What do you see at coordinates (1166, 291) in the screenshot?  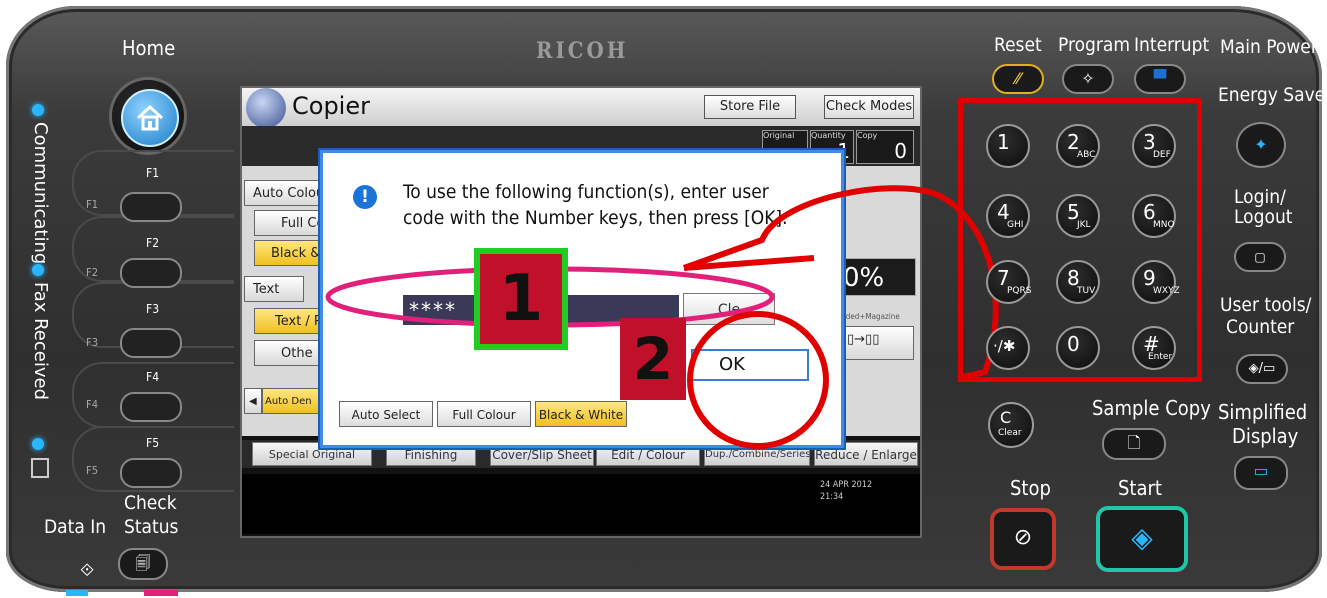 I see `key-9-letters: WXYZ` at bounding box center [1166, 291].